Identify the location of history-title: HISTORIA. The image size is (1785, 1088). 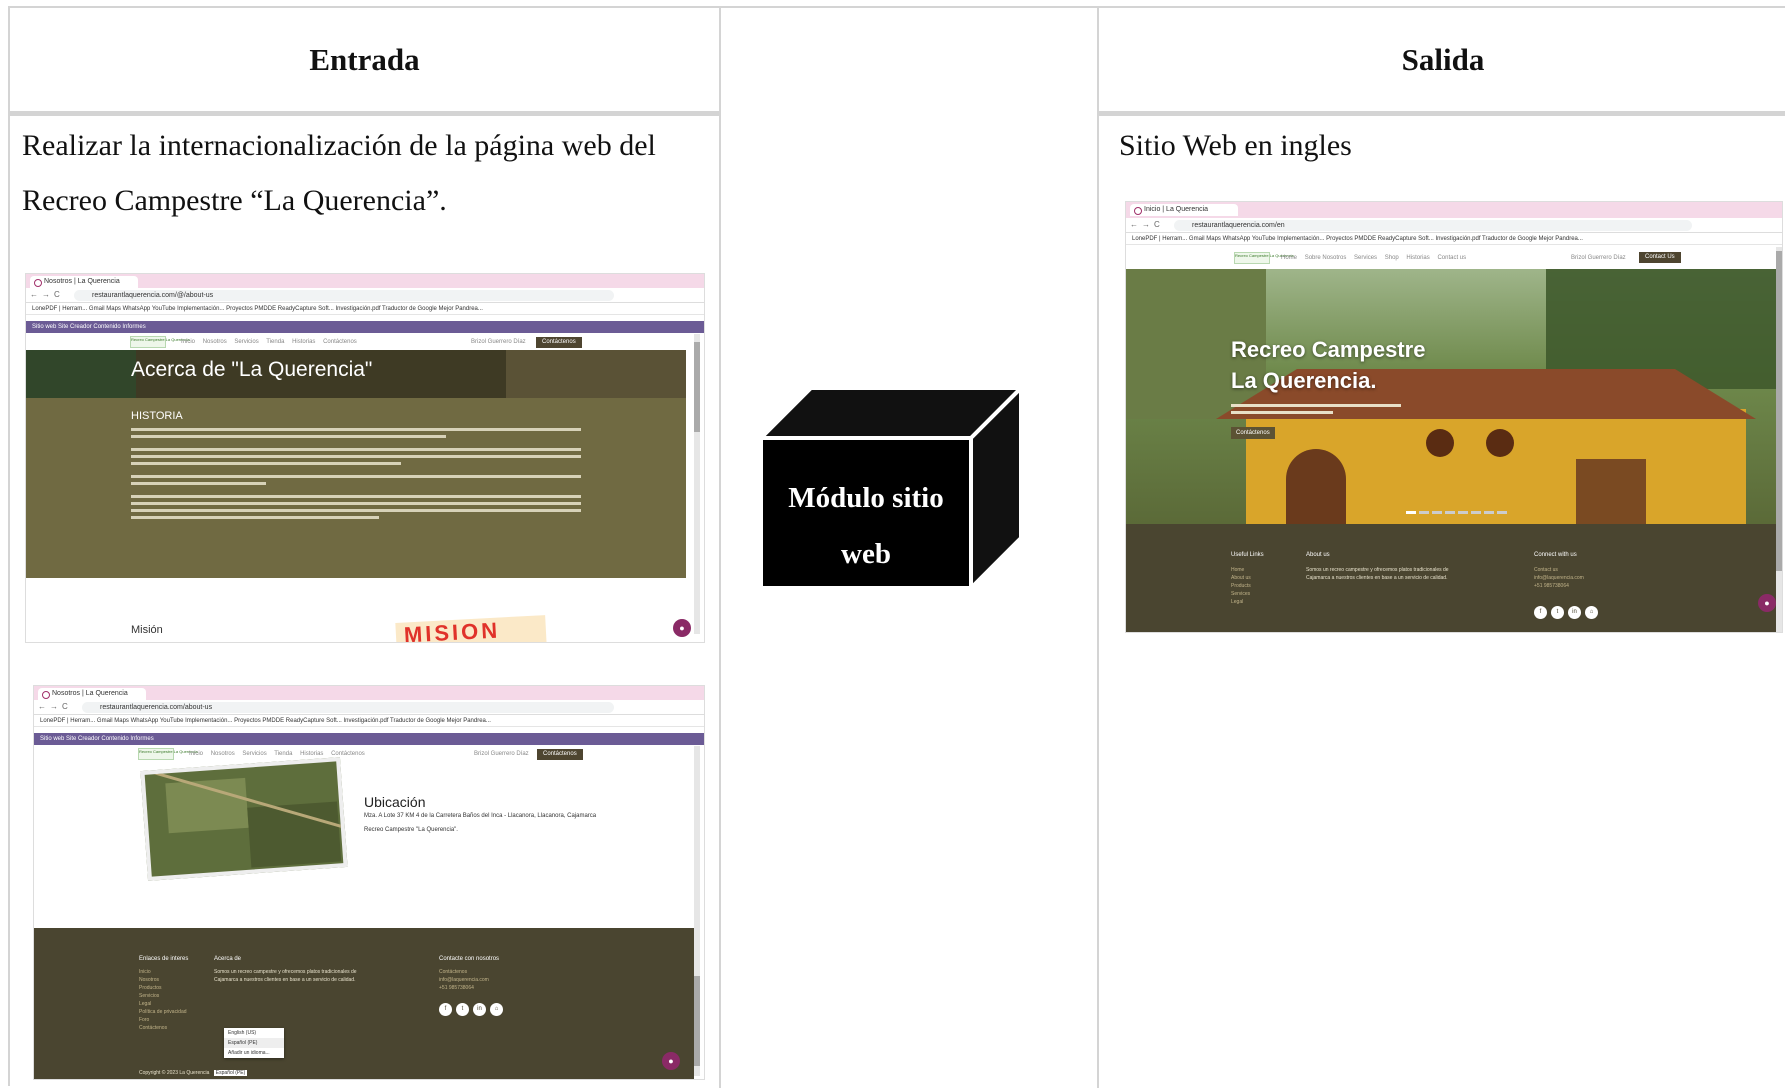
(157, 416).